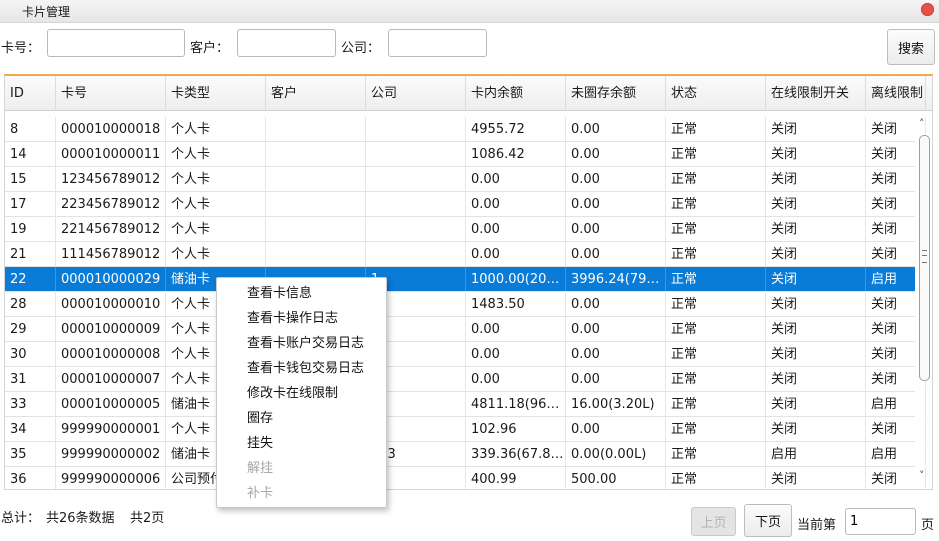  What do you see at coordinates (416, 93) in the screenshot?
I see `column-header-company: 公司` at bounding box center [416, 93].